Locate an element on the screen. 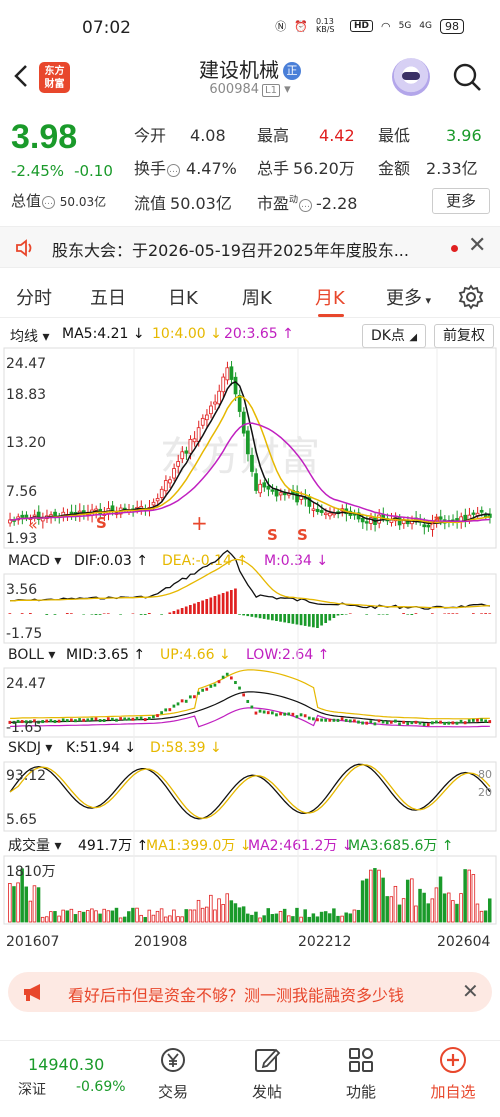 The width and height of the screenshot is (500, 1117). signal-arrows-icon: « is located at coordinates (33, 524).